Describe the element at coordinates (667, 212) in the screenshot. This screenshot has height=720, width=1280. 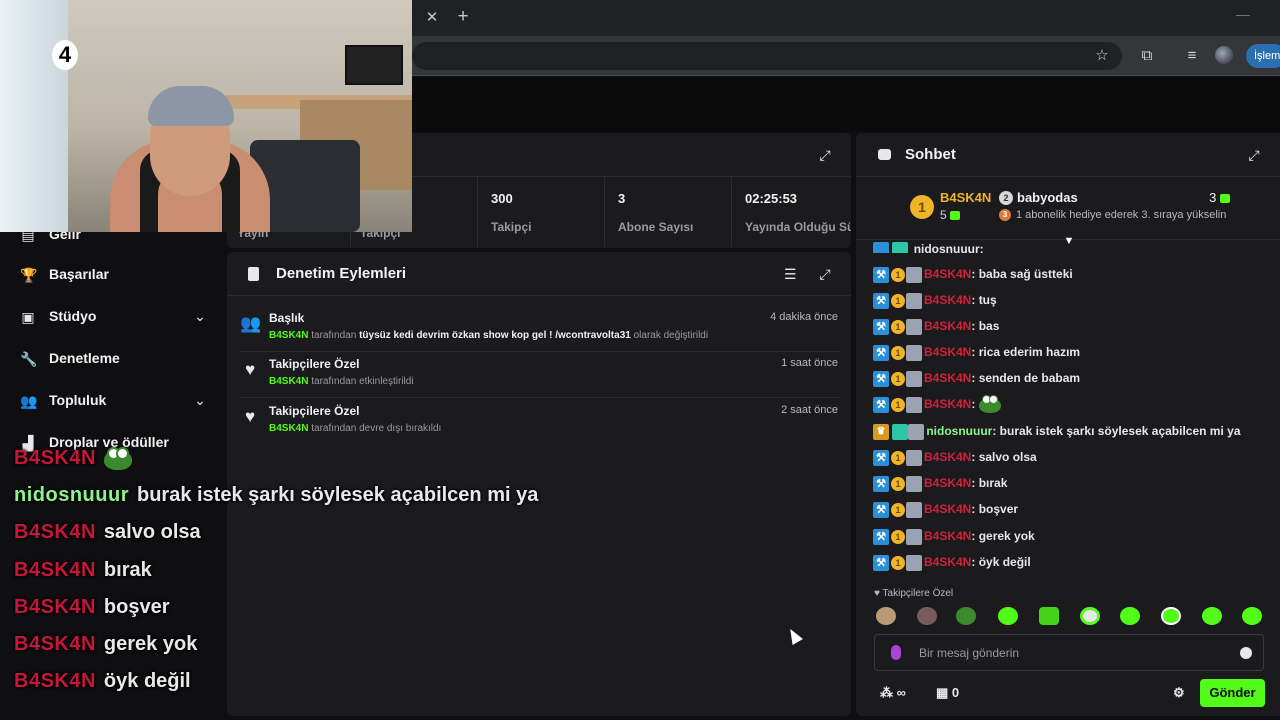
I see `stat-subscribers: 3 Abone Sayısı` at that location.